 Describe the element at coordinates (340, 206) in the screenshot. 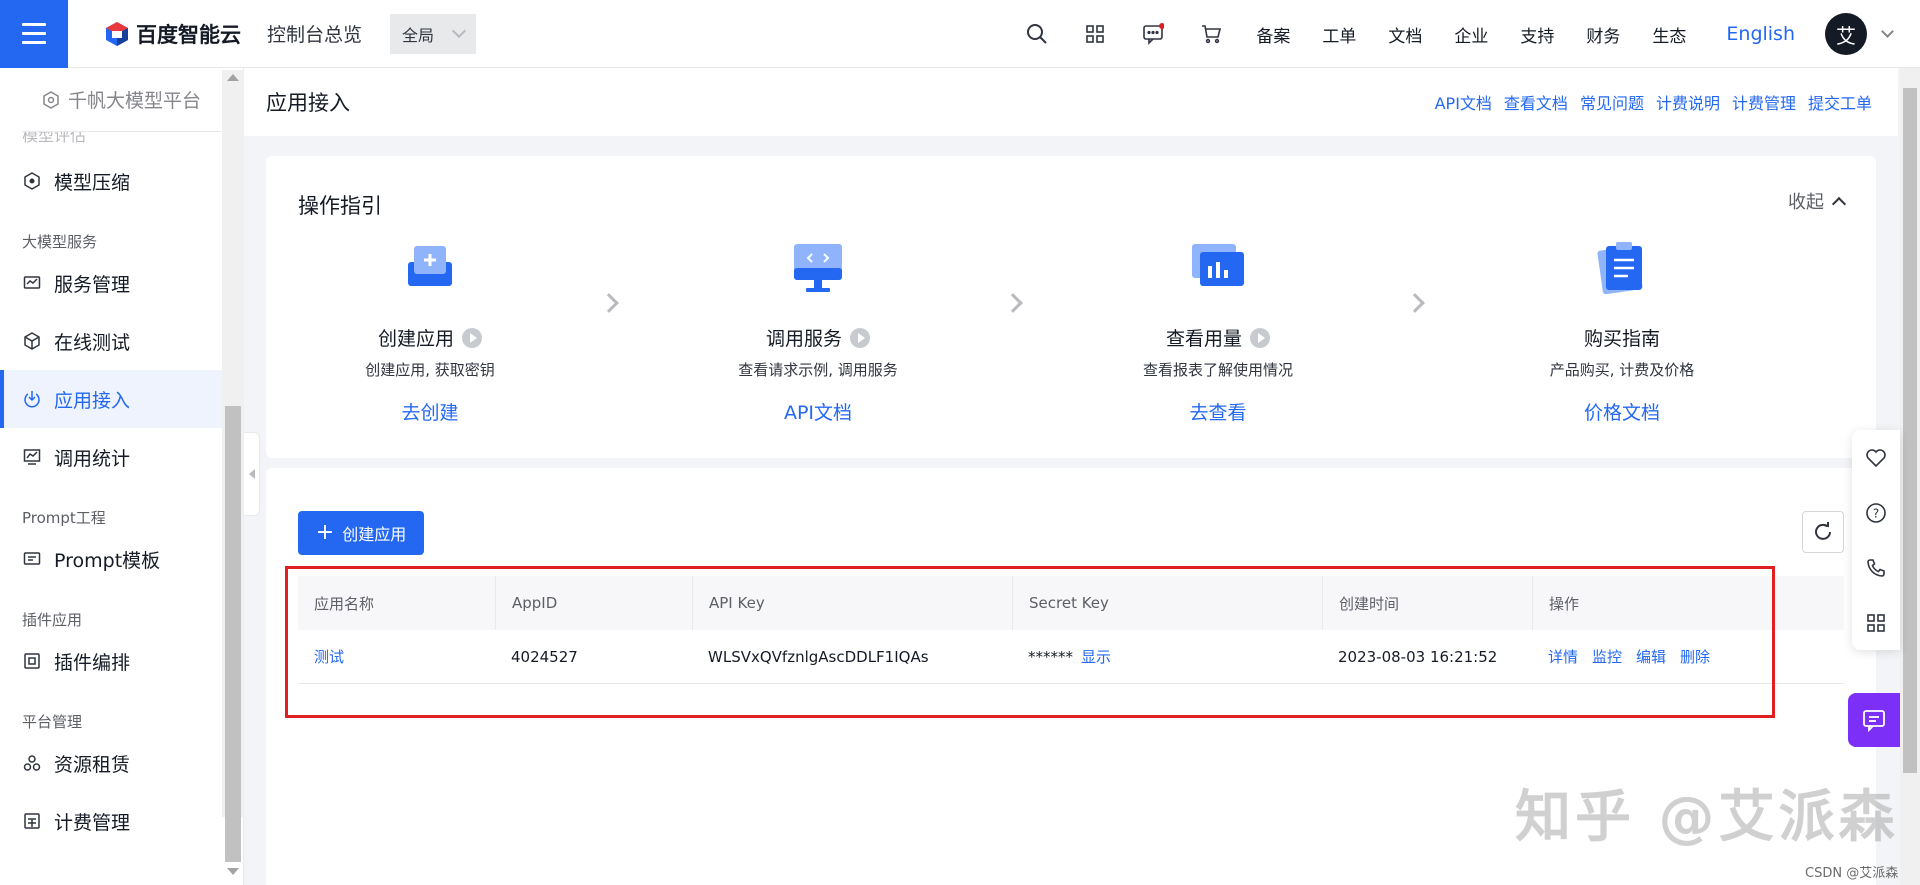

I see `guide-title: 操作指引` at that location.